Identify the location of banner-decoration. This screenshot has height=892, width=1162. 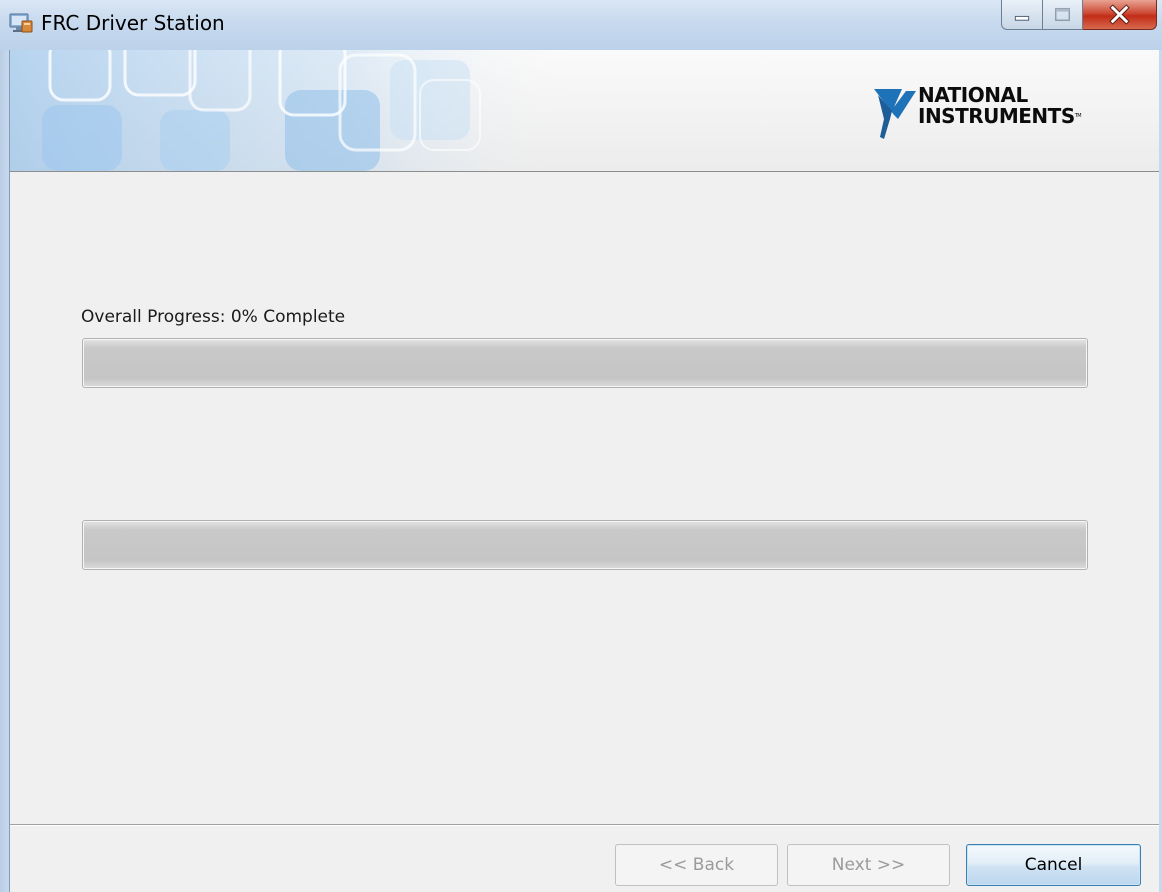
(290, 110).